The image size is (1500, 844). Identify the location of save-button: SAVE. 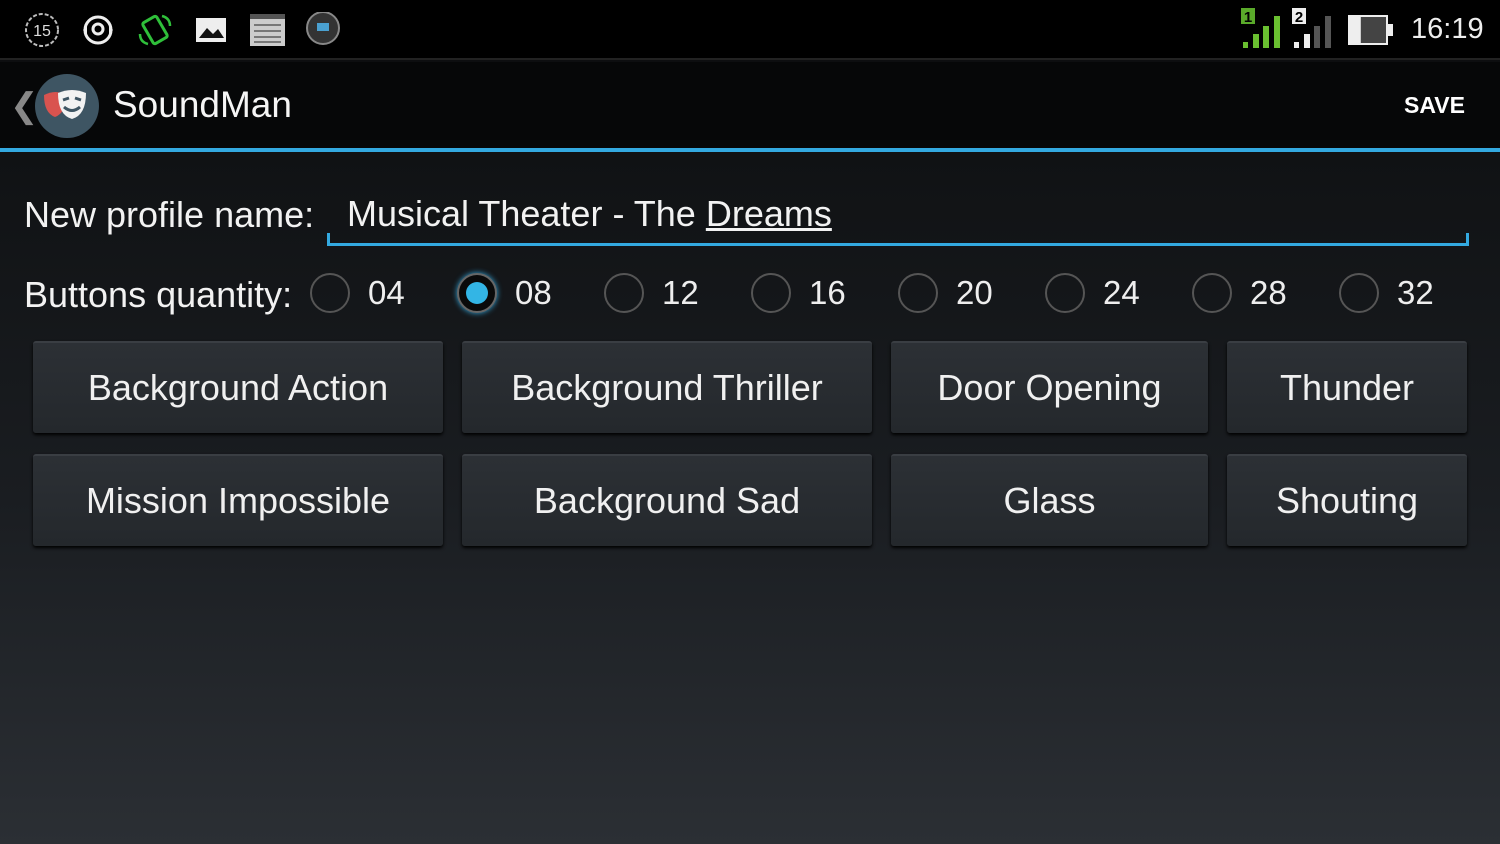
(1434, 105).